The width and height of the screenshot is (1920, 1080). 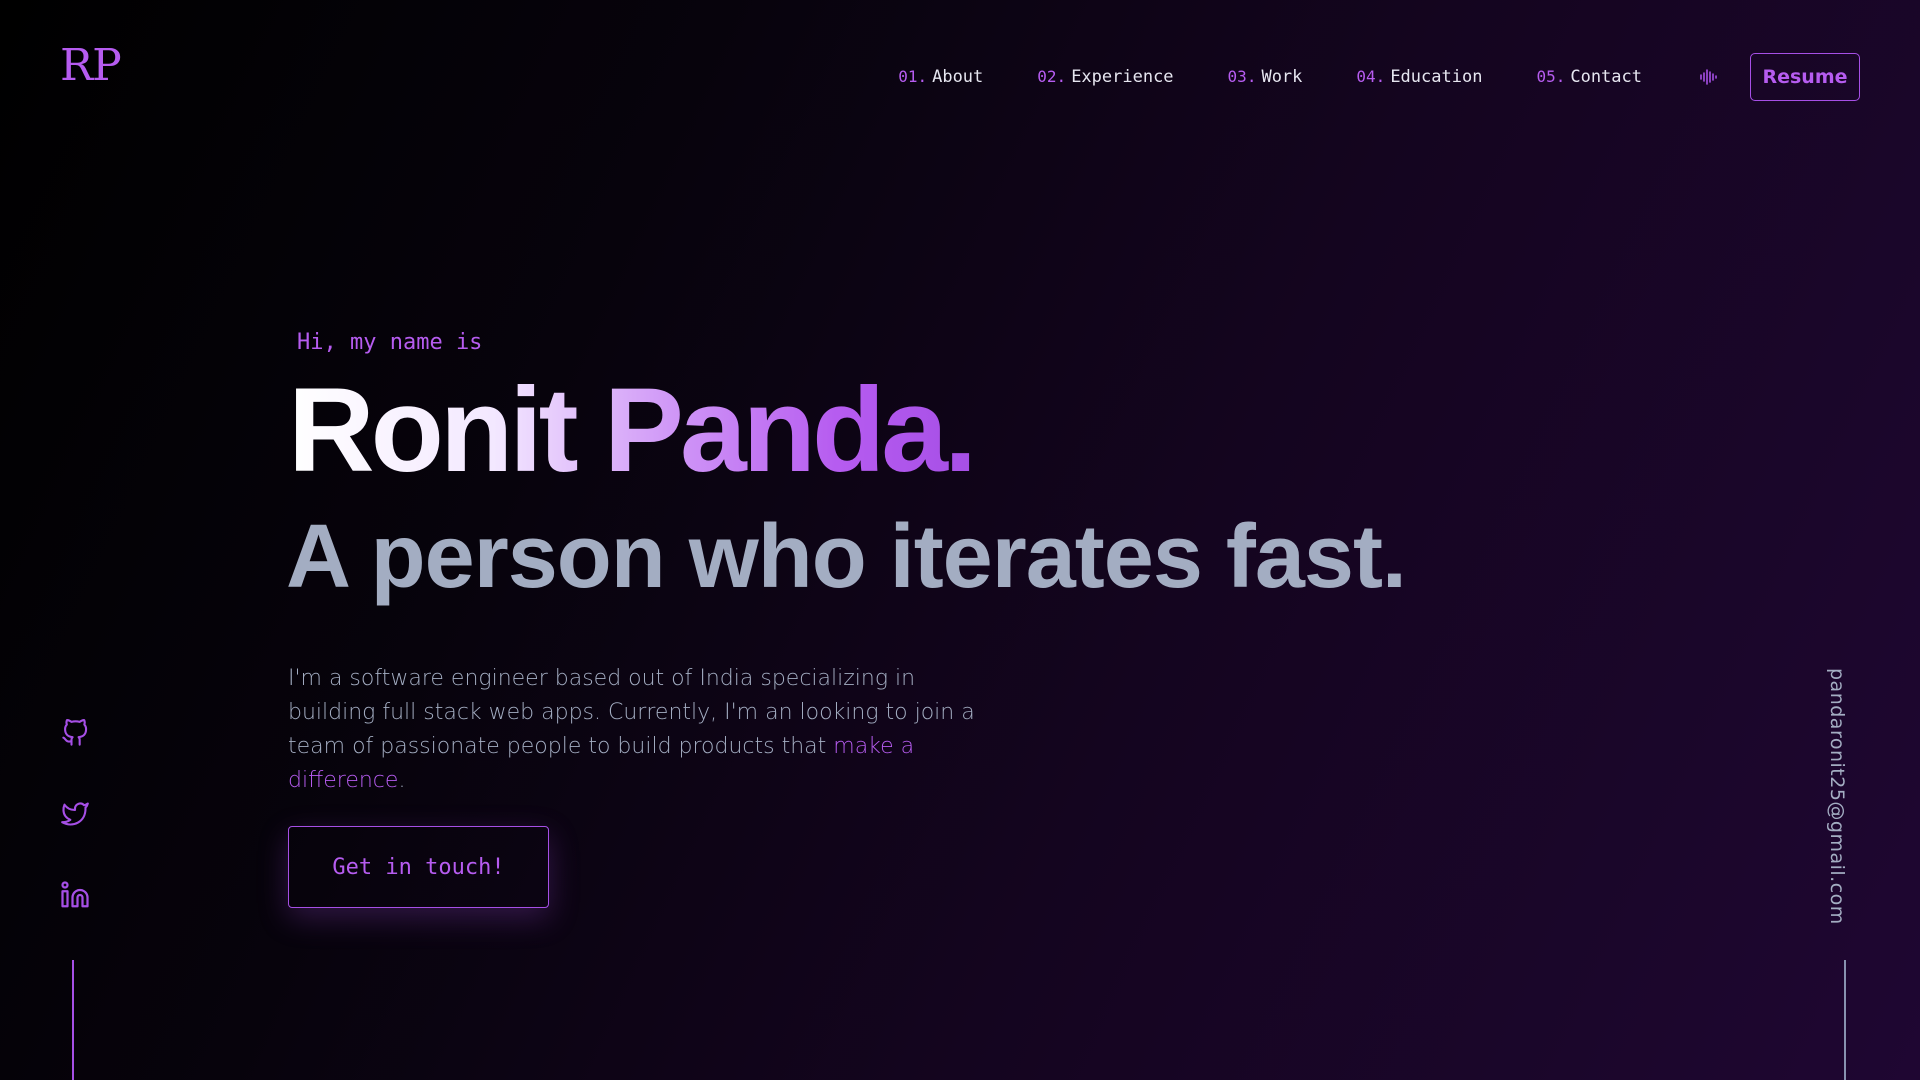 What do you see at coordinates (1052, 76) in the screenshot?
I see `nav-item-number: 02.` at bounding box center [1052, 76].